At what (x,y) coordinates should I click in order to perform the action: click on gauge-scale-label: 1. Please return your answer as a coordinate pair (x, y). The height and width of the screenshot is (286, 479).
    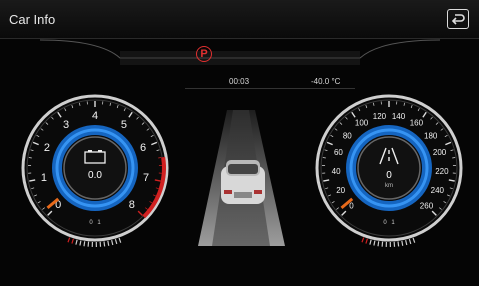
    Looking at the image, I should click on (44, 178).